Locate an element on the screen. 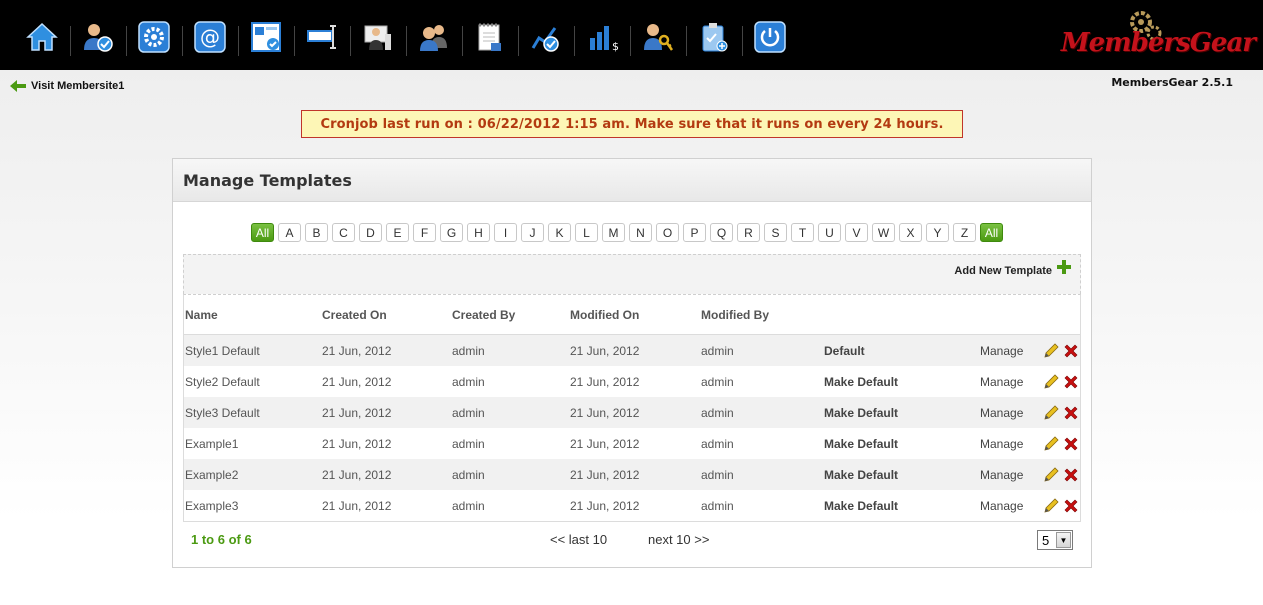  alpha-filter-g: G is located at coordinates (451, 232).